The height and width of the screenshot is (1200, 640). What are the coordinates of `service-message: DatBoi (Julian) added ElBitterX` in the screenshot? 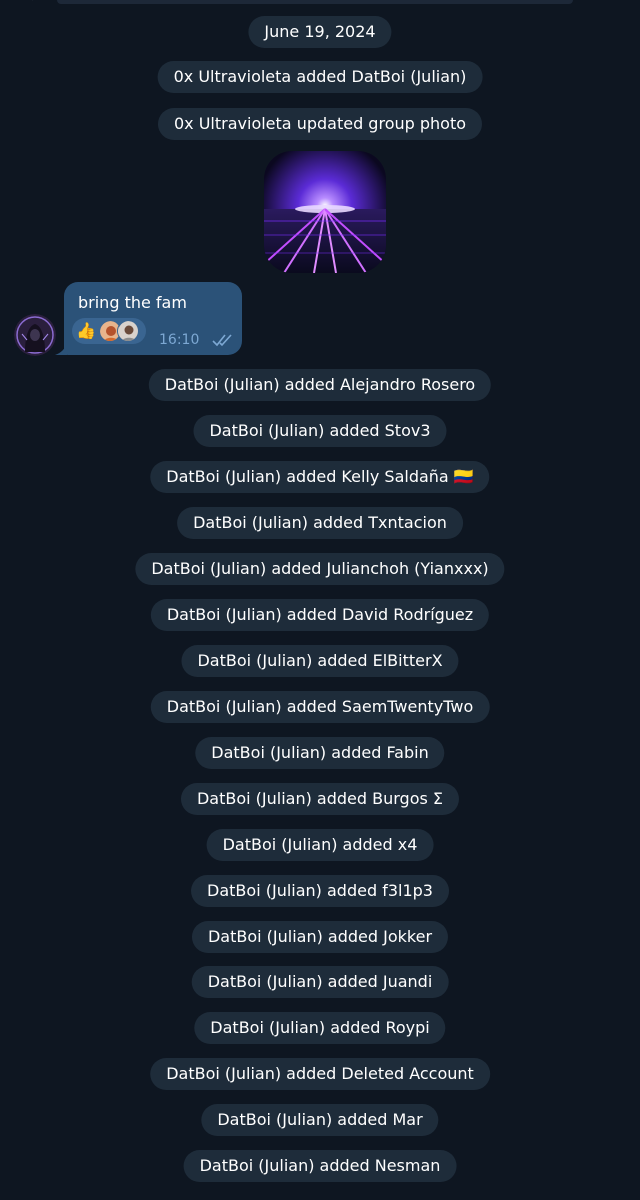 It's located at (320, 661).